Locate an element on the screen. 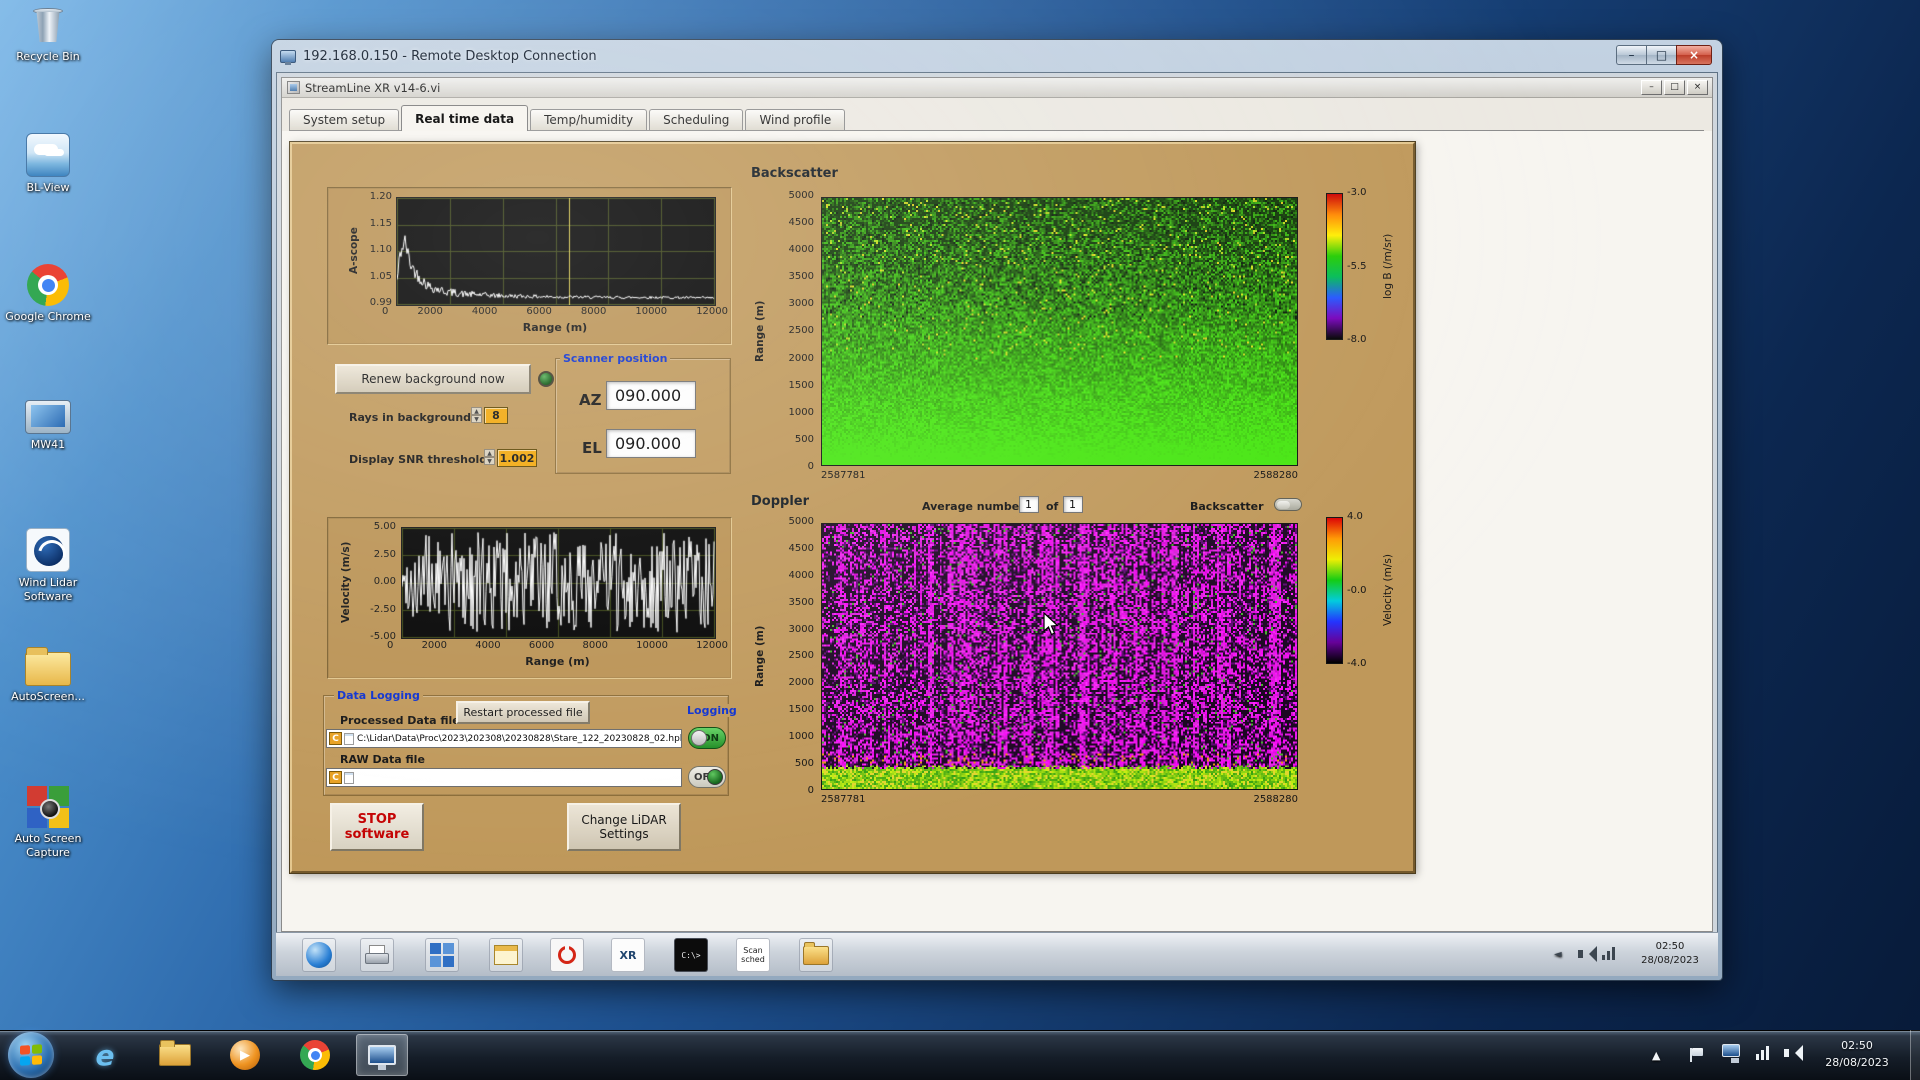 This screenshot has width=1920, height=1080. renew-background-button: Renew background now is located at coordinates (433, 379).